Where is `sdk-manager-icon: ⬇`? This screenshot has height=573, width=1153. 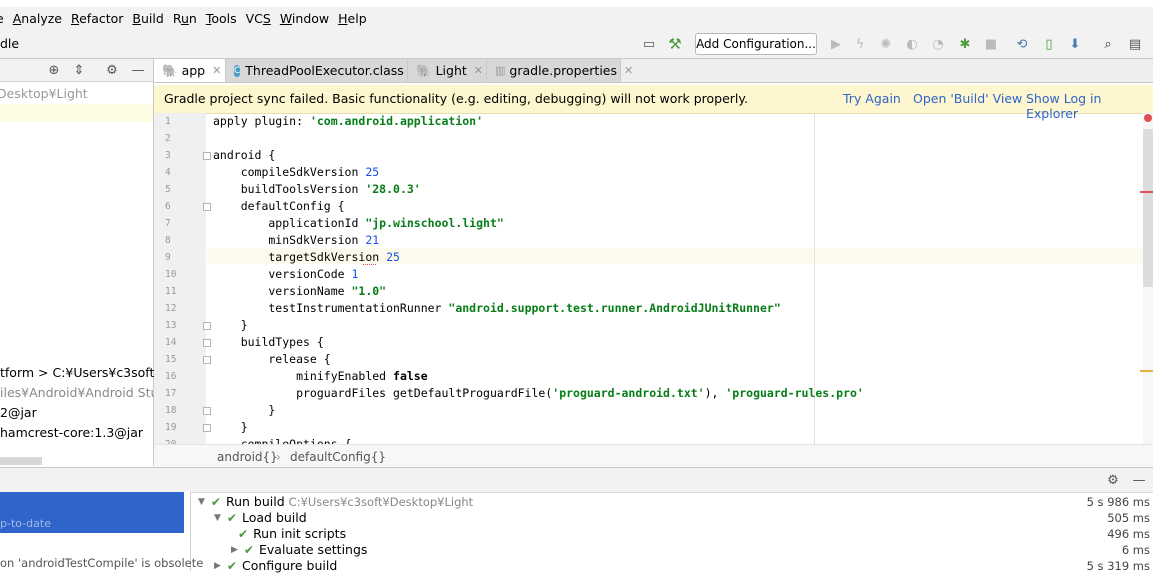 sdk-manager-icon: ⬇ is located at coordinates (1075, 44).